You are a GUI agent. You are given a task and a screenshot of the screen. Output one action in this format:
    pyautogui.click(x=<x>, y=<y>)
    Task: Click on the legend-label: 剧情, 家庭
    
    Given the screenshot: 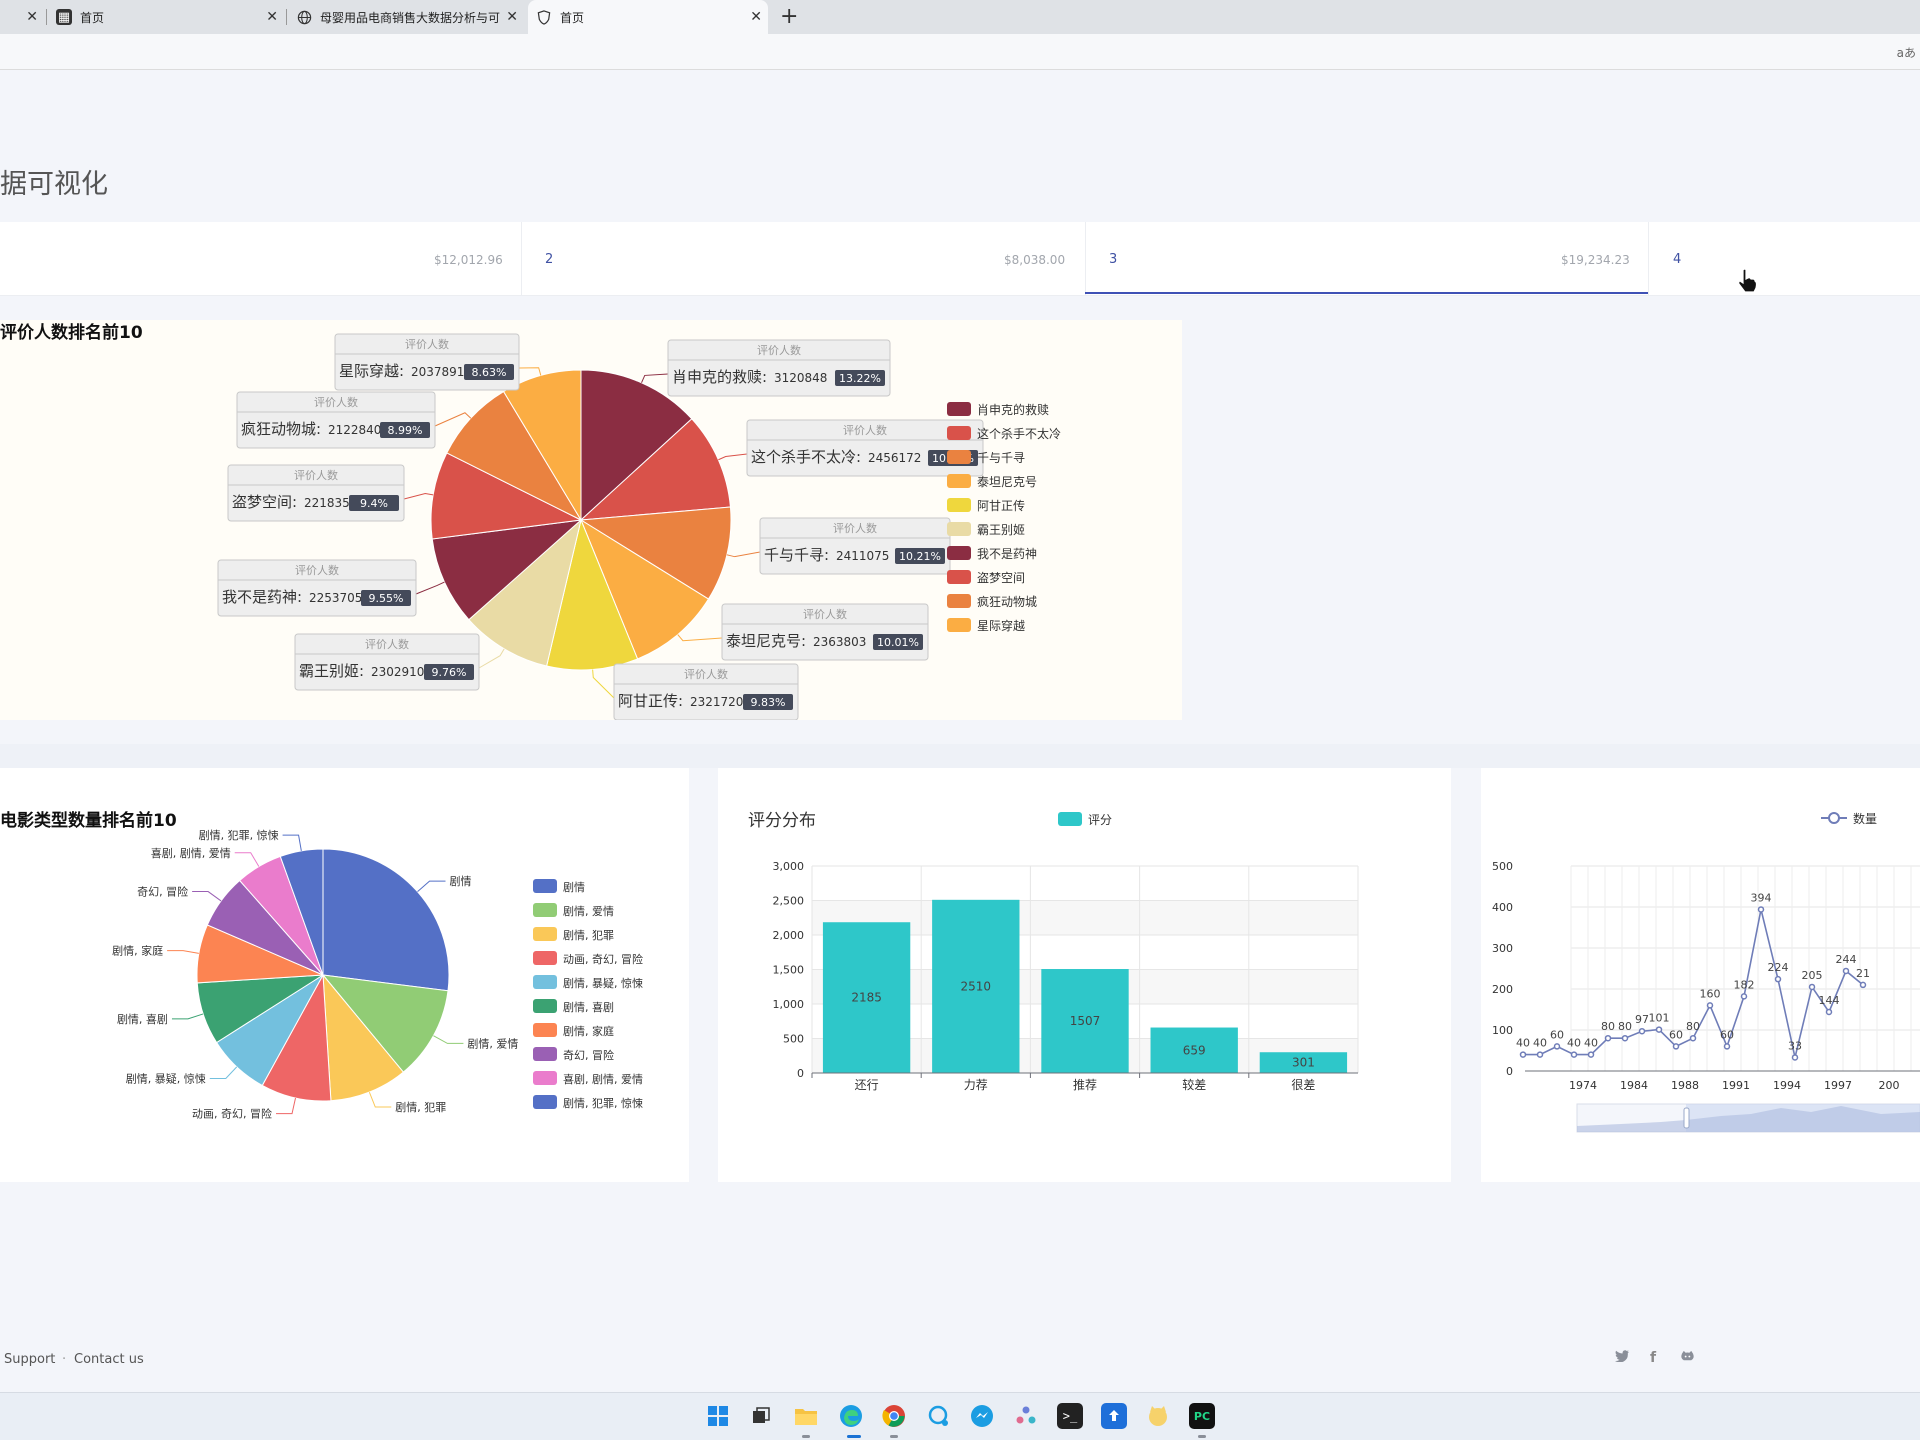 What is the action you would take?
    pyautogui.click(x=588, y=1031)
    